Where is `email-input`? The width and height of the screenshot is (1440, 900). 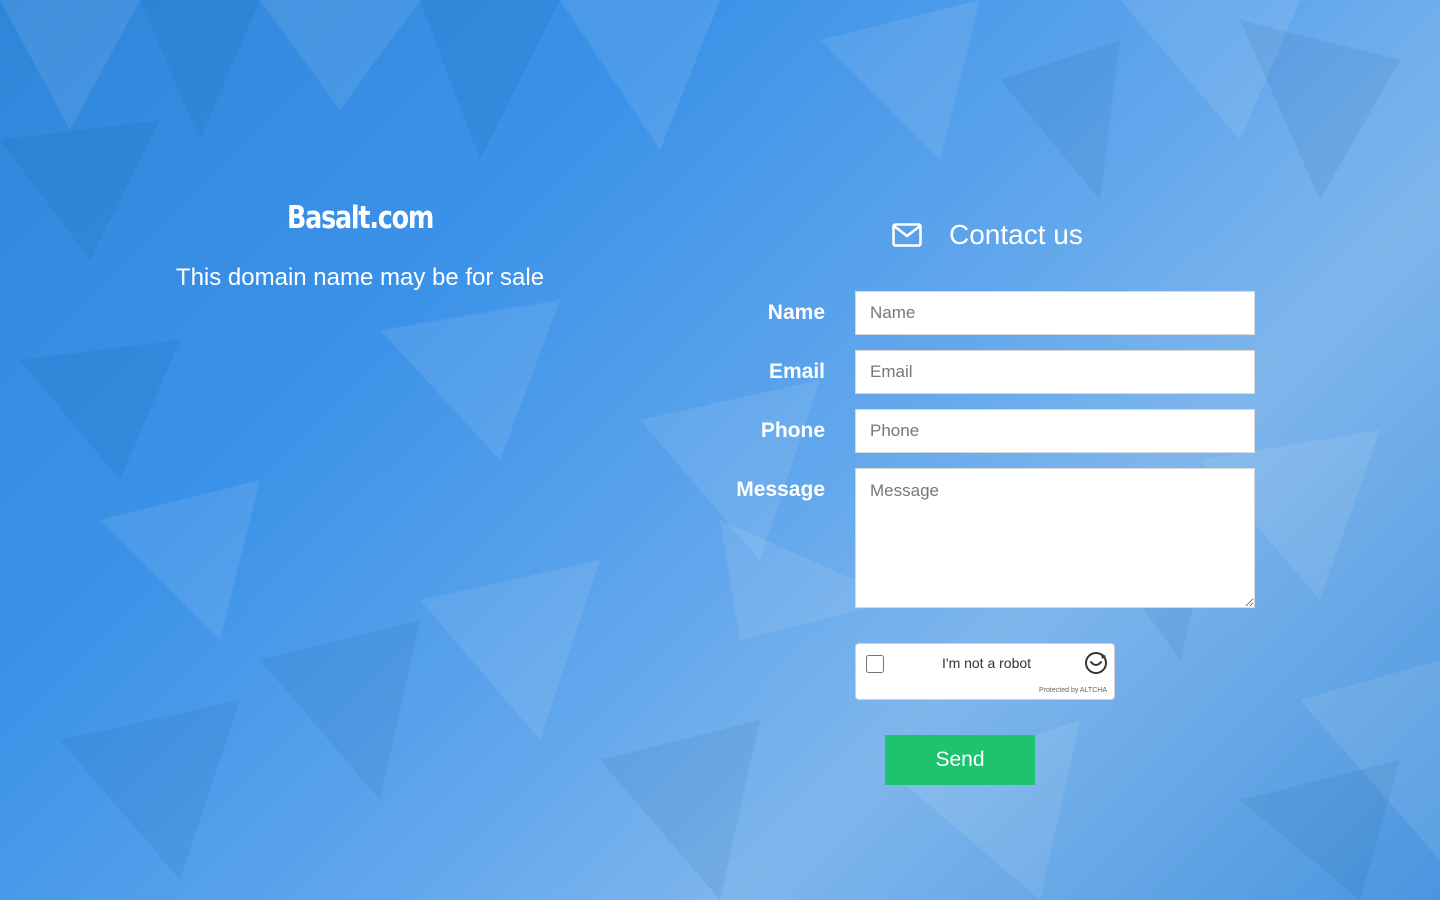
email-input is located at coordinates (1055, 372).